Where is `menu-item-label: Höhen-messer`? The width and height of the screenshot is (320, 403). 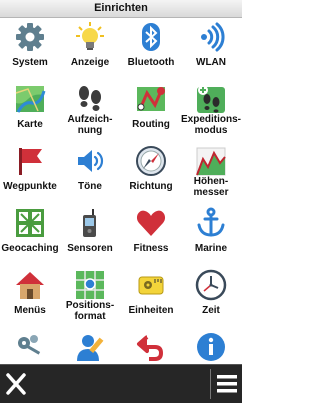
menu-item-label: Höhen-messer is located at coordinates (211, 187).